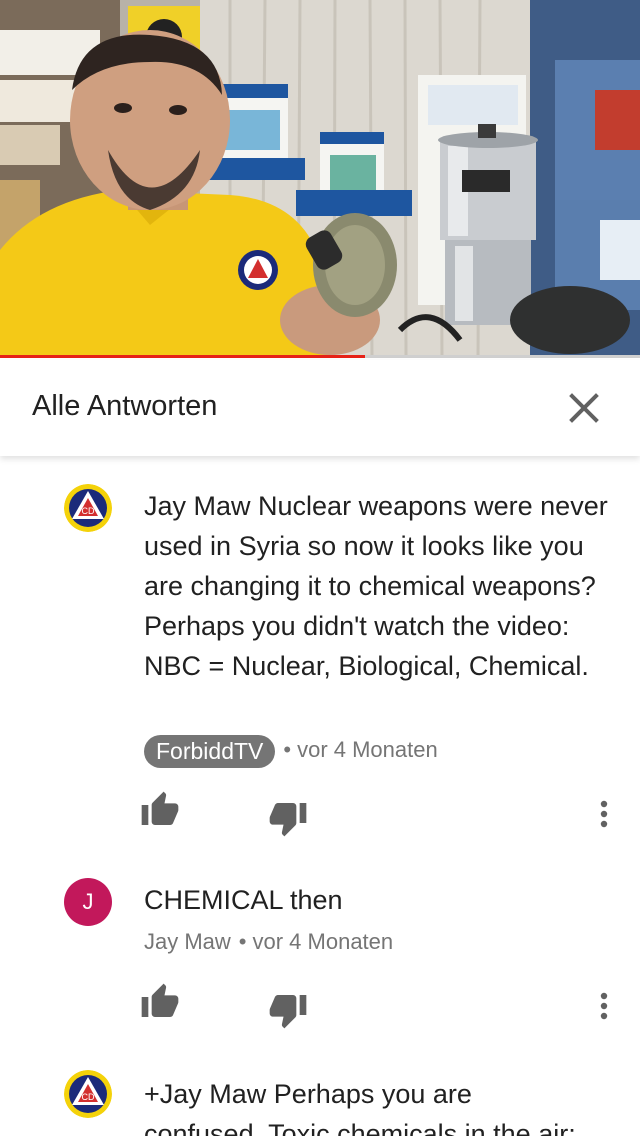  What do you see at coordinates (210, 751) in the screenshot?
I see `author-chip: ForbiddTV` at bounding box center [210, 751].